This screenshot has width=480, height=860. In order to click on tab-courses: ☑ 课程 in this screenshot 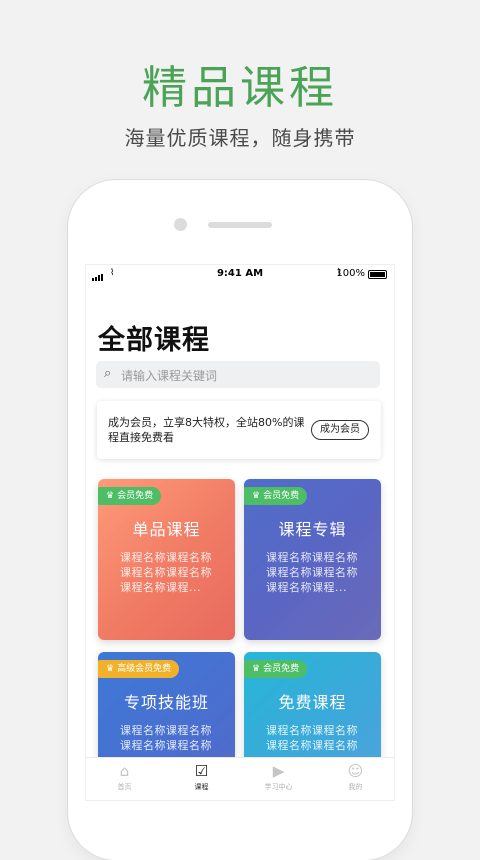, I will do `click(201, 777)`.